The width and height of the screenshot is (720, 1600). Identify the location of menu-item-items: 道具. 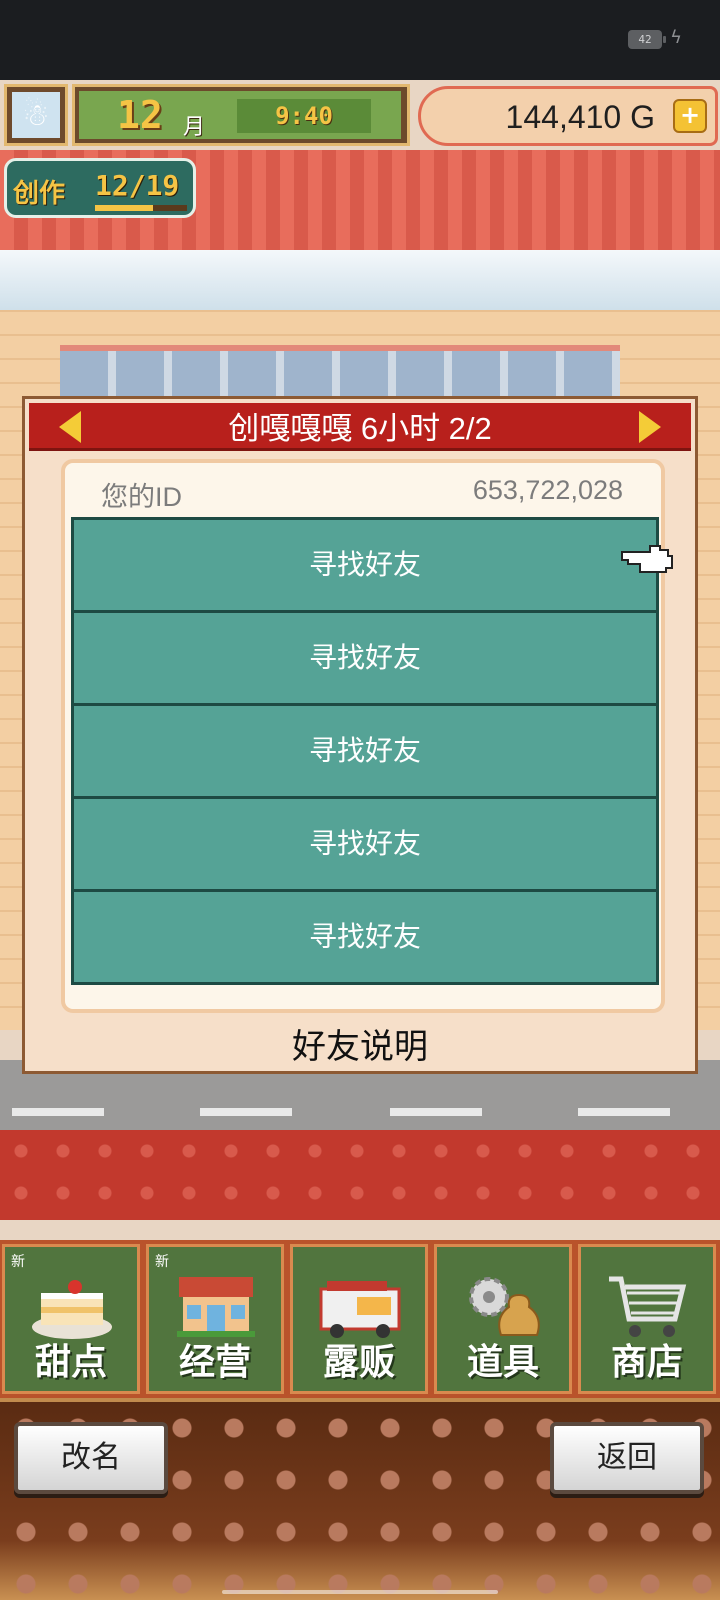
(503, 1319).